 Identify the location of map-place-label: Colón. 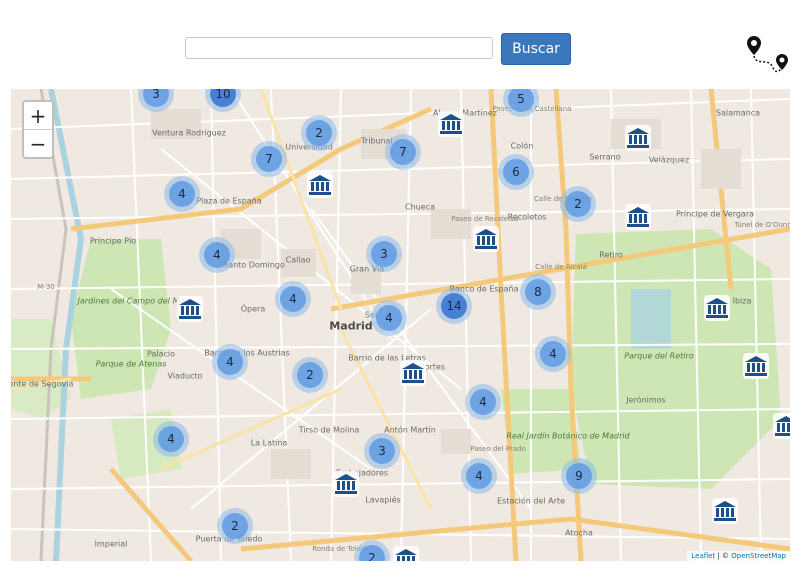
(522, 146).